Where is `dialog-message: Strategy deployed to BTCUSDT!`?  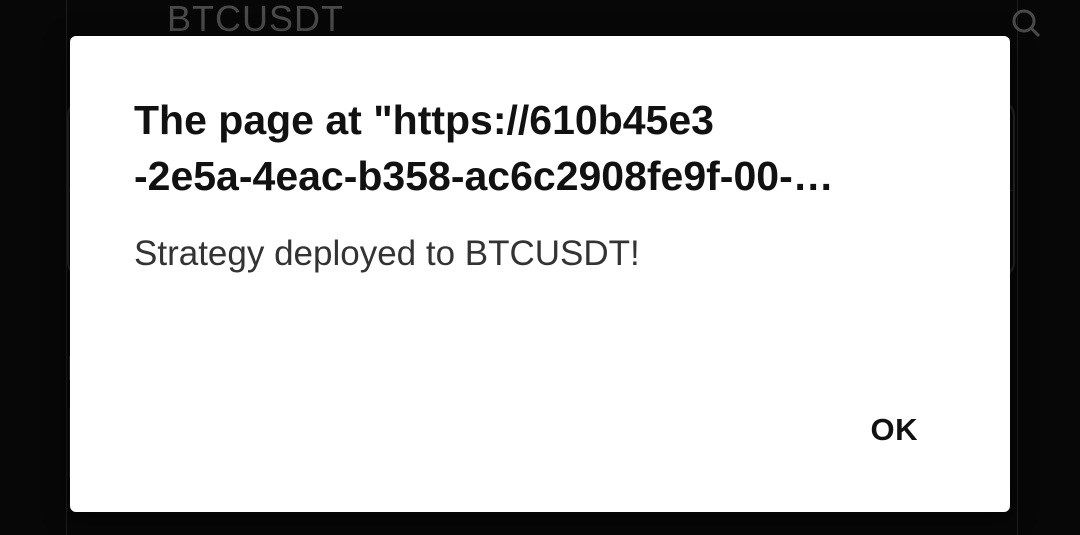
dialog-message: Strategy deployed to BTCUSDT! is located at coordinates (387, 253).